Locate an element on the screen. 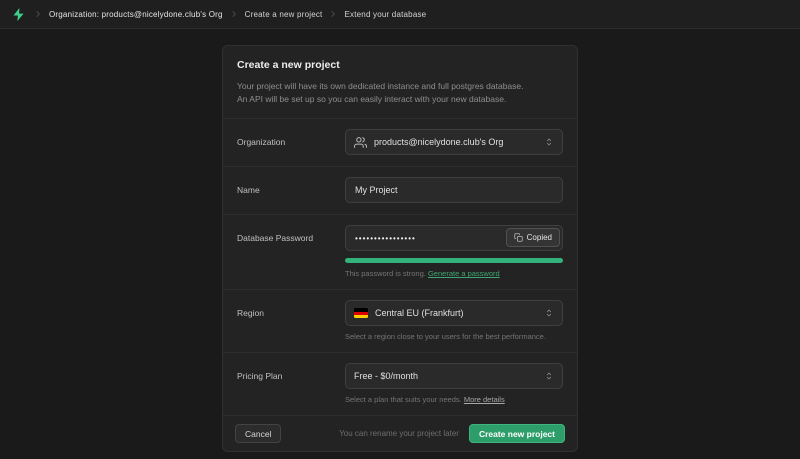 The width and height of the screenshot is (800, 459). organization-label: Organization is located at coordinates (261, 142).